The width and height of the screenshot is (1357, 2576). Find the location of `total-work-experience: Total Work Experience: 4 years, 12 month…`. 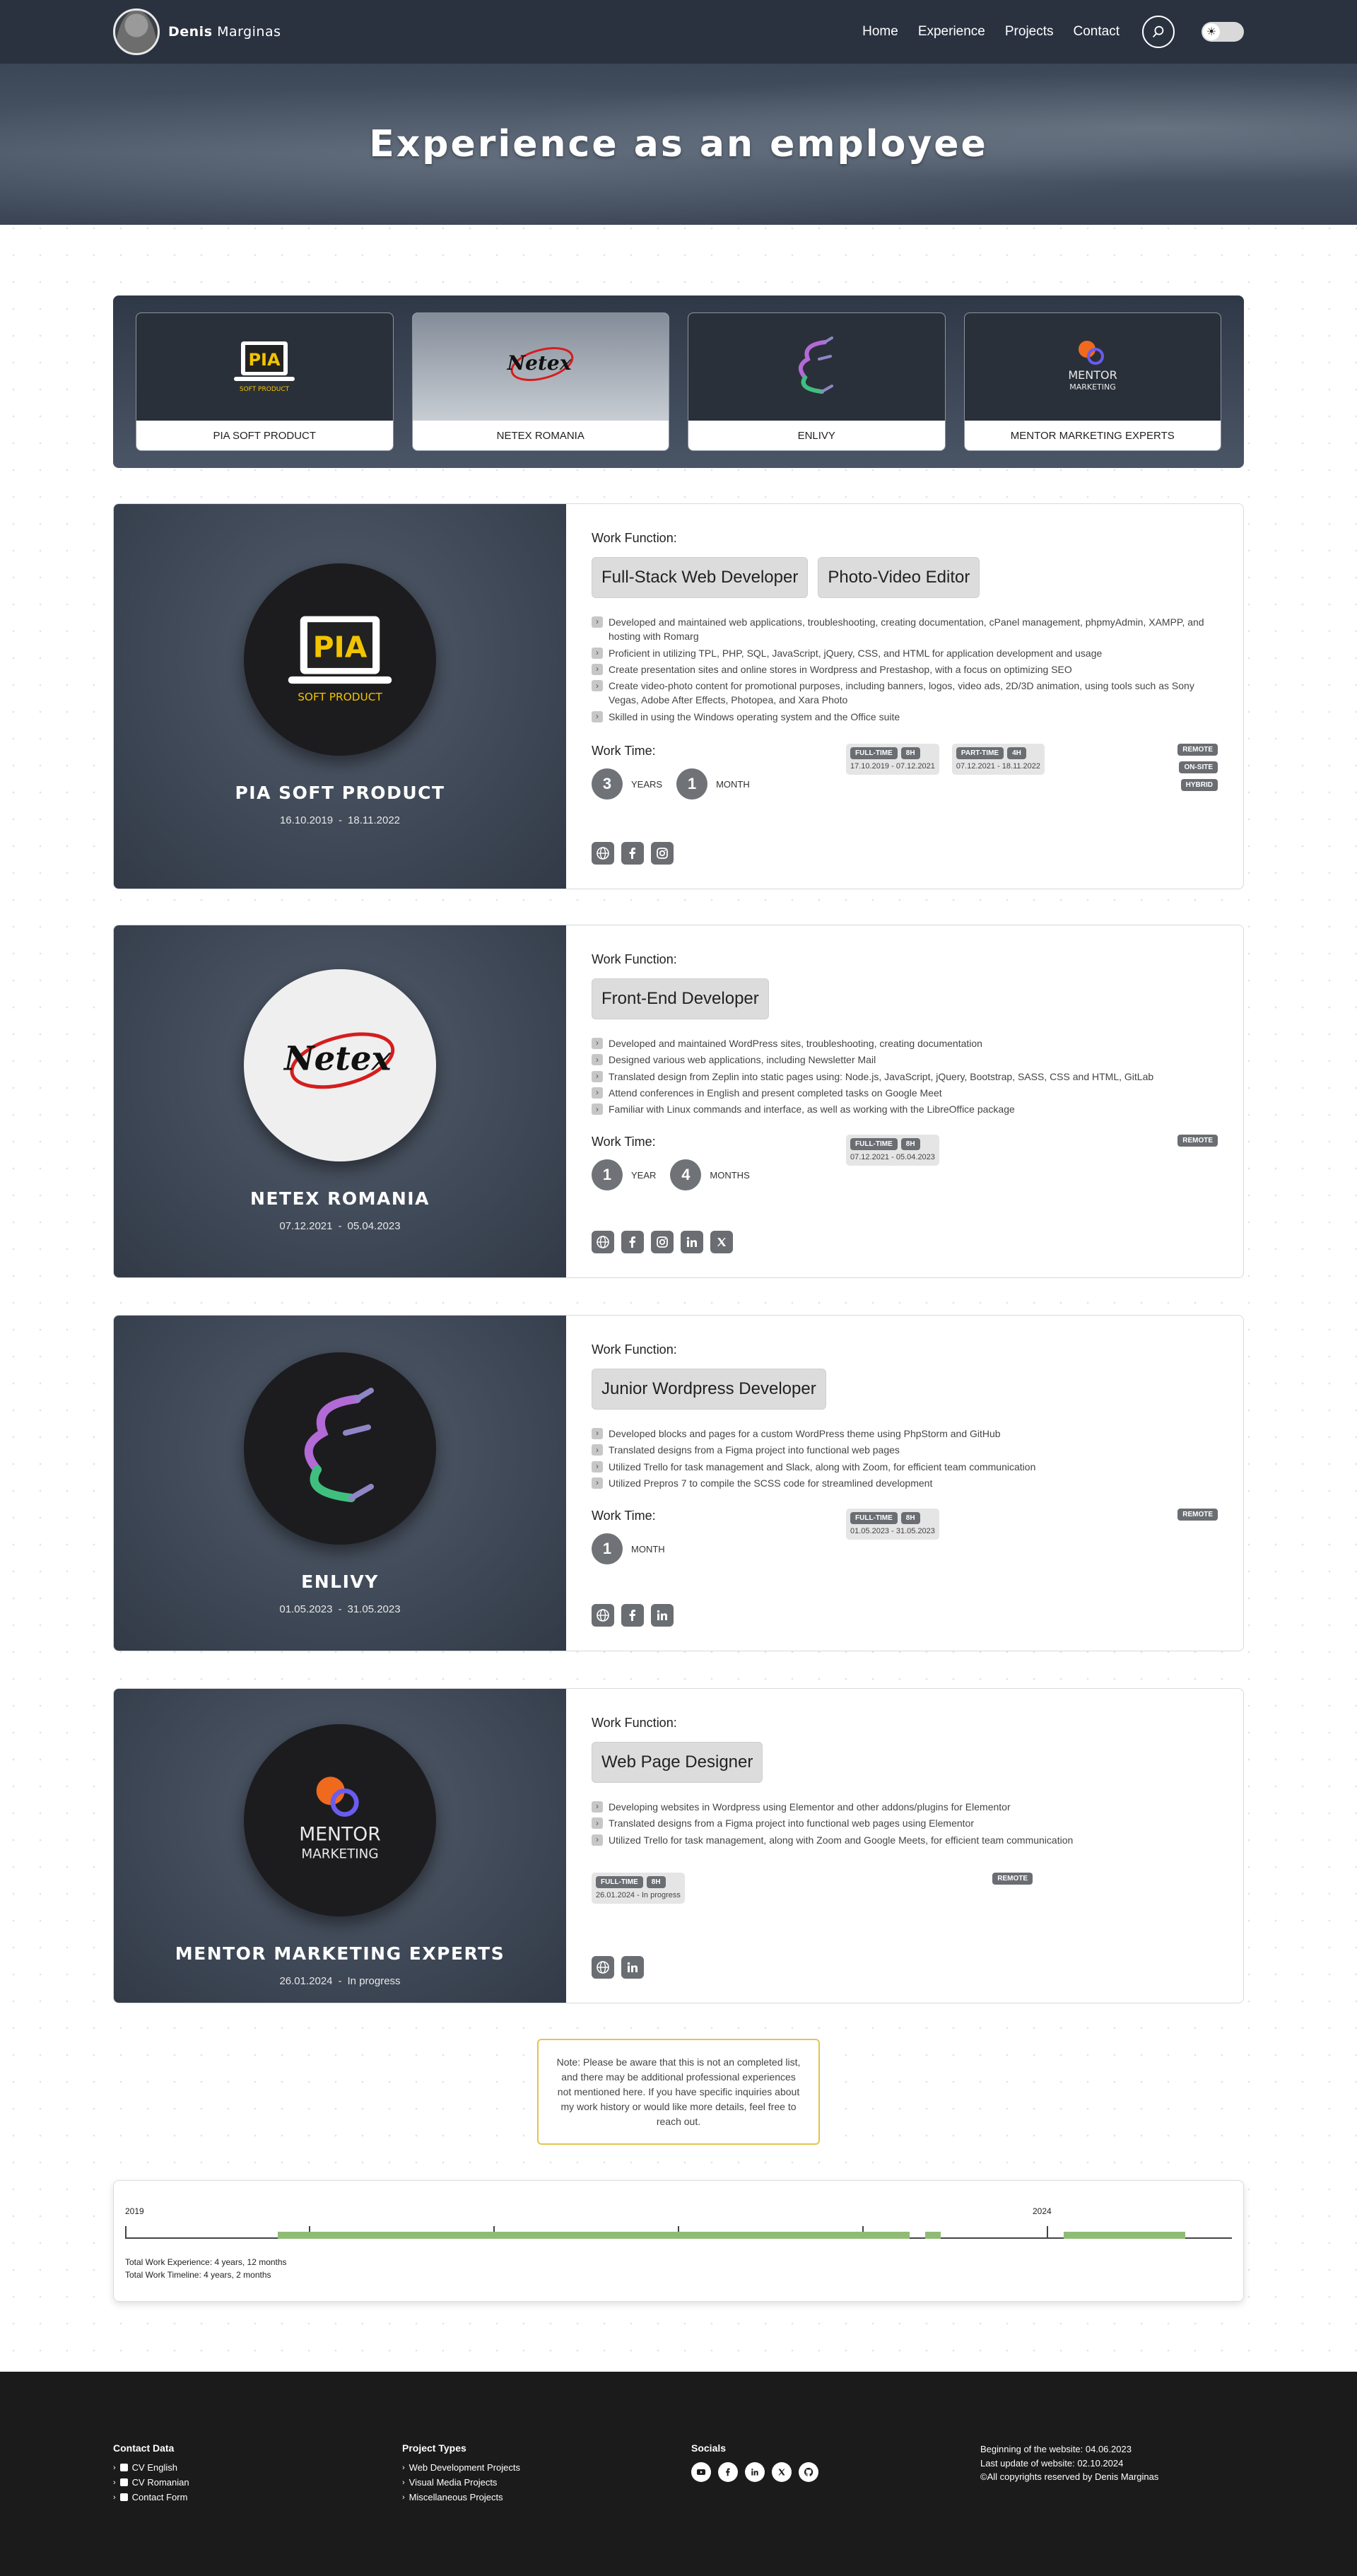

total-work-experience: Total Work Experience: 4 years, 12 month… is located at coordinates (206, 2262).